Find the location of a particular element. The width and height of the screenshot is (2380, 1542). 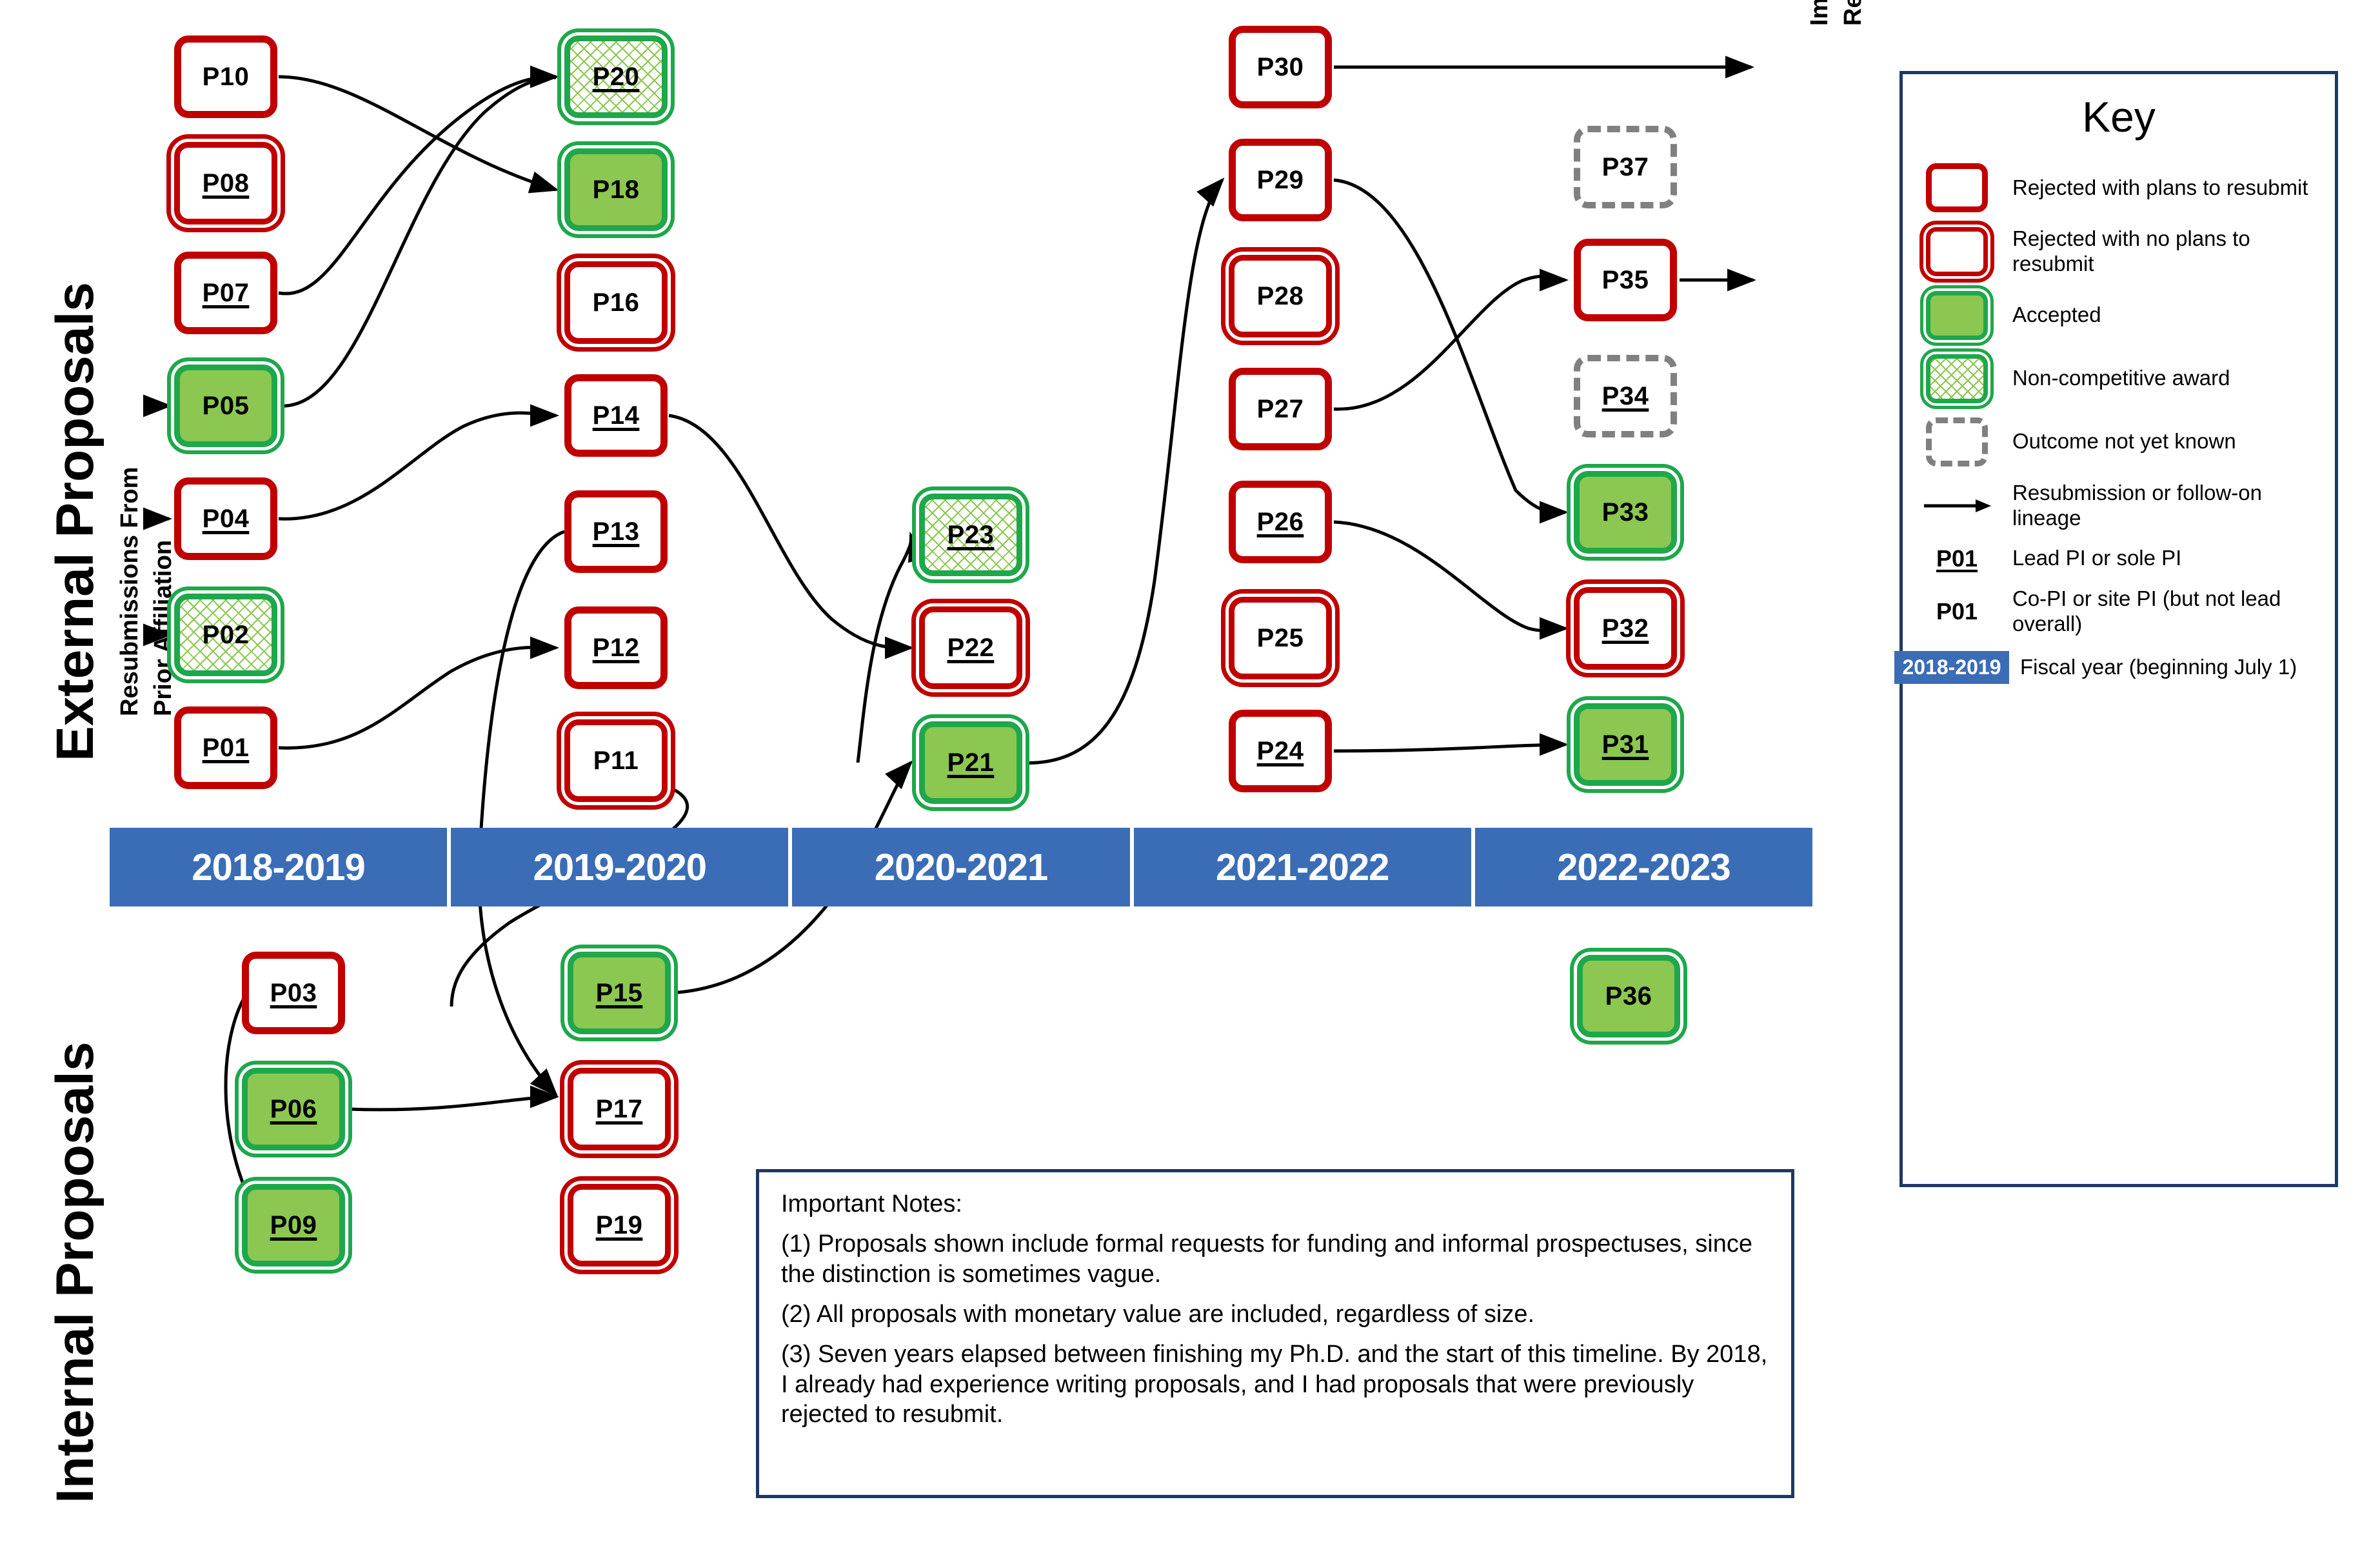

fiscal-year-cell: 2021-2022 is located at coordinates (1304, 867).